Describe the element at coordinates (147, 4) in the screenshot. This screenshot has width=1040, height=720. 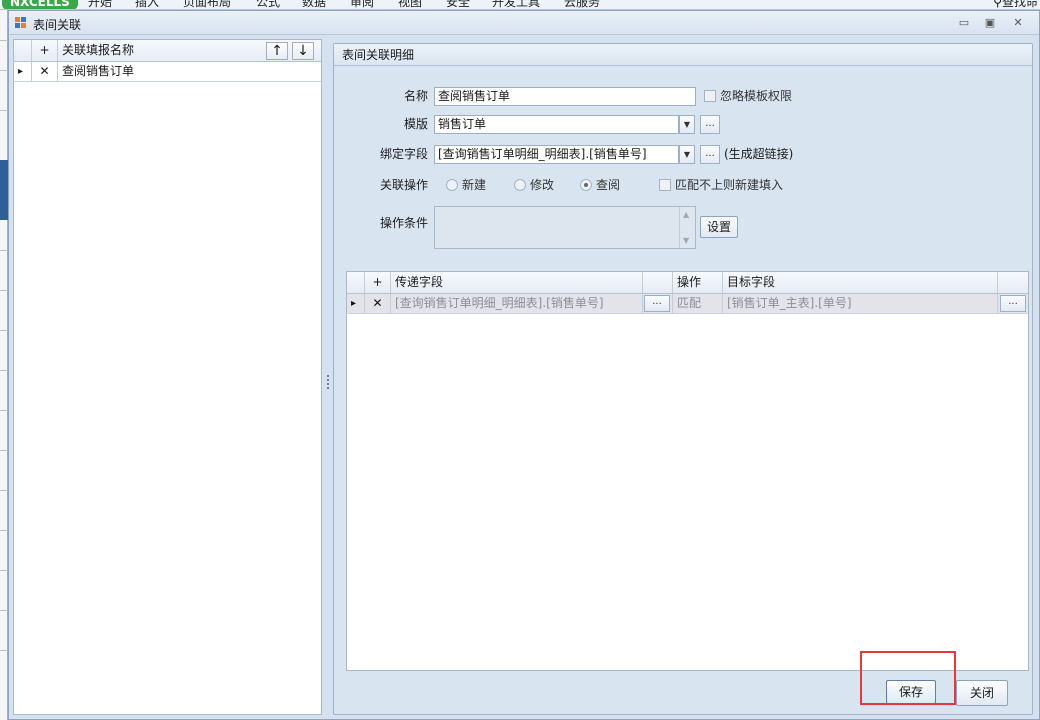
I see `ribbon-tab-insert: 插入` at that location.